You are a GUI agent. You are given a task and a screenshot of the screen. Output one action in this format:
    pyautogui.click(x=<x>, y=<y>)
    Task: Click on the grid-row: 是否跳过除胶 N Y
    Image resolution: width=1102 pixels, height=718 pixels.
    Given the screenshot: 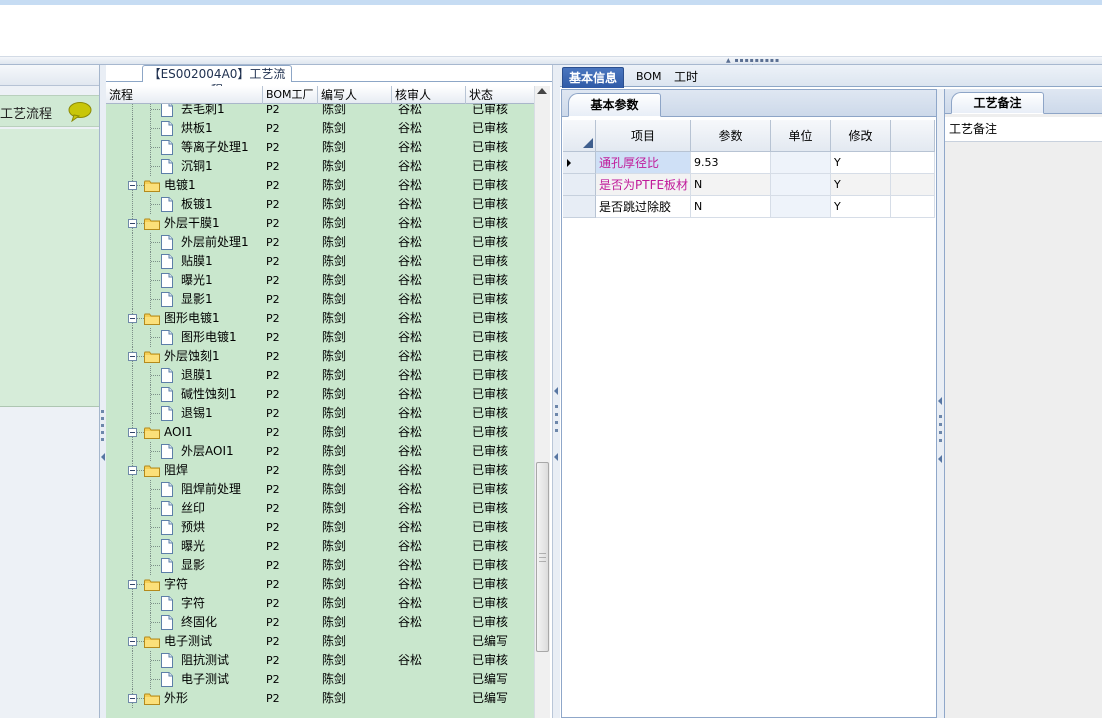 What is the action you would take?
    pyautogui.click(x=749, y=207)
    